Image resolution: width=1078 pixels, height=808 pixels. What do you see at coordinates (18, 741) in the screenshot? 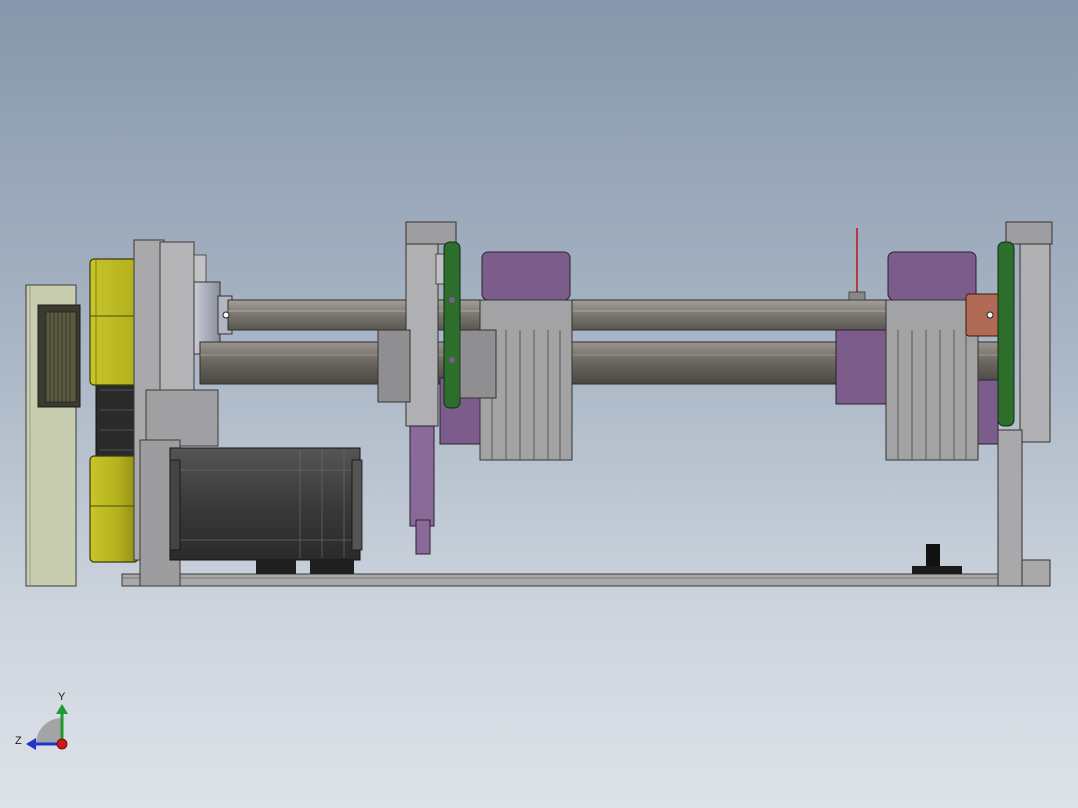
I see `z-axis-label: Z` at bounding box center [18, 741].